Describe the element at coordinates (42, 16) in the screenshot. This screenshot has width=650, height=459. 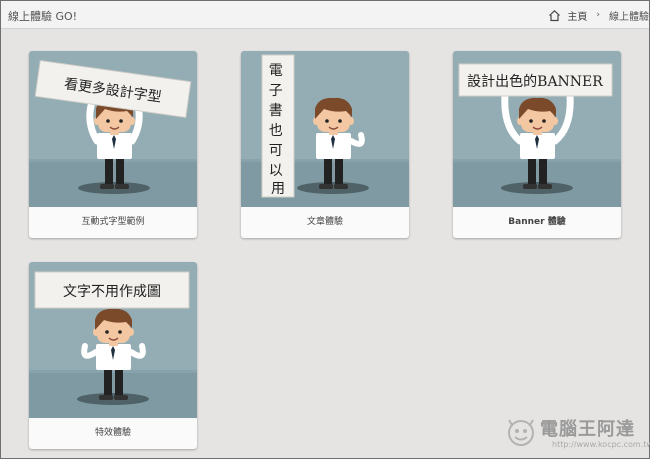
I see `site-title: 線上體驗 GO!` at that location.